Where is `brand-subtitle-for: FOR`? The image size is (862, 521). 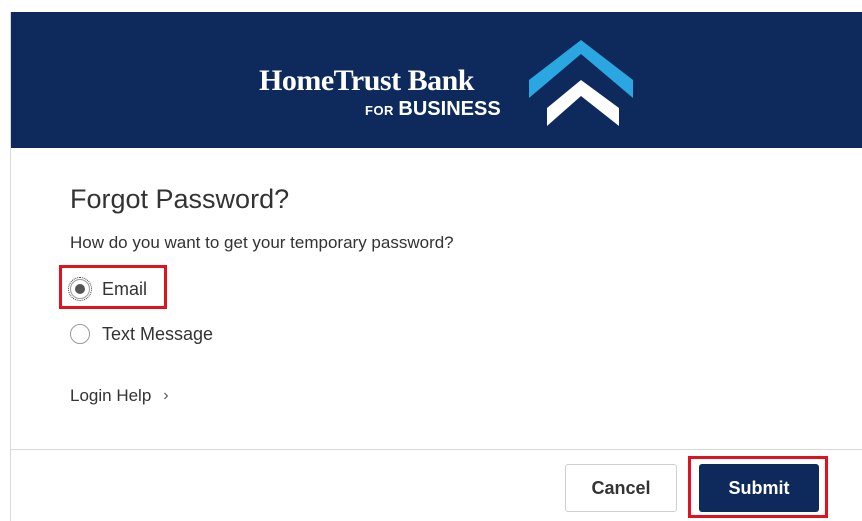 brand-subtitle-for: FOR is located at coordinates (379, 110).